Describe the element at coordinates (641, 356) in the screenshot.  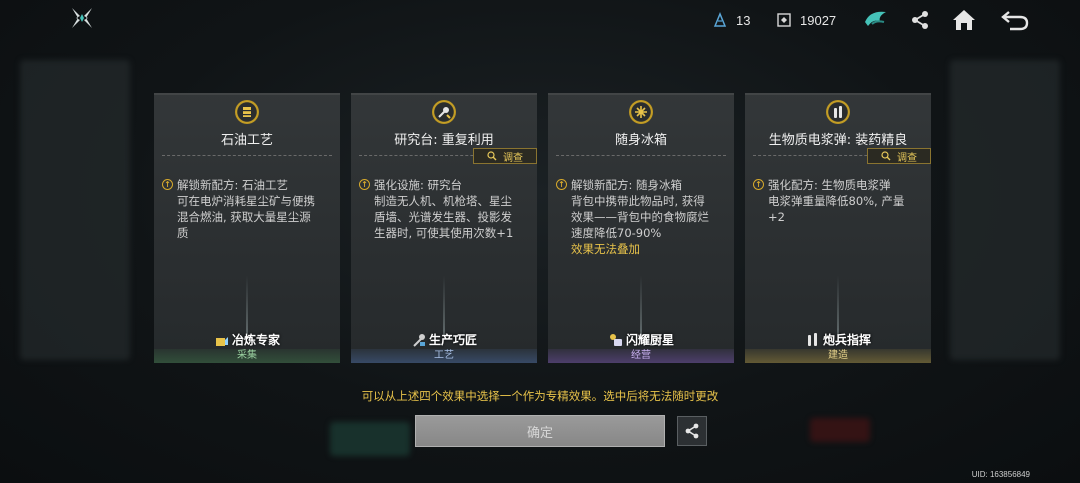
I see `category-tag: 经营` at that location.